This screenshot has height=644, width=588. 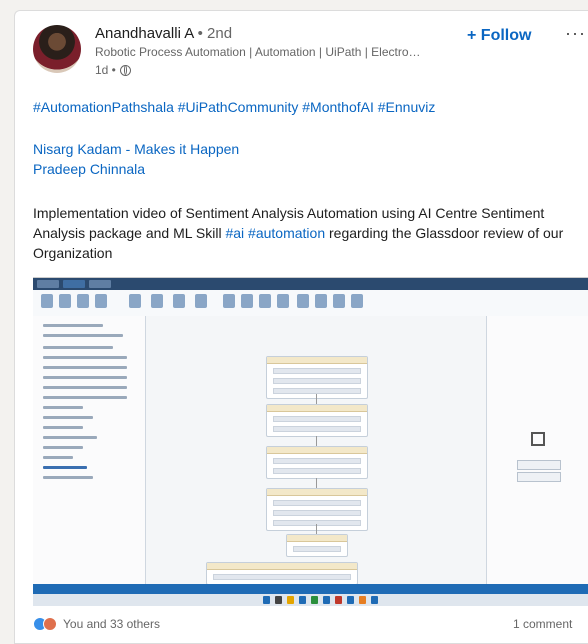 I want to click on author-name: Anandhavalli A, so click(x=144, y=33).